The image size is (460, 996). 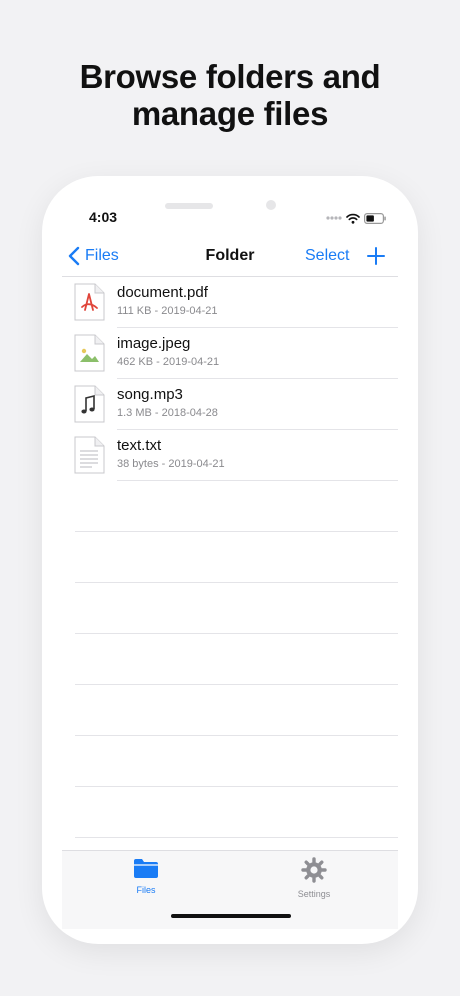 I want to click on file-name: document.pdf, so click(x=162, y=292).